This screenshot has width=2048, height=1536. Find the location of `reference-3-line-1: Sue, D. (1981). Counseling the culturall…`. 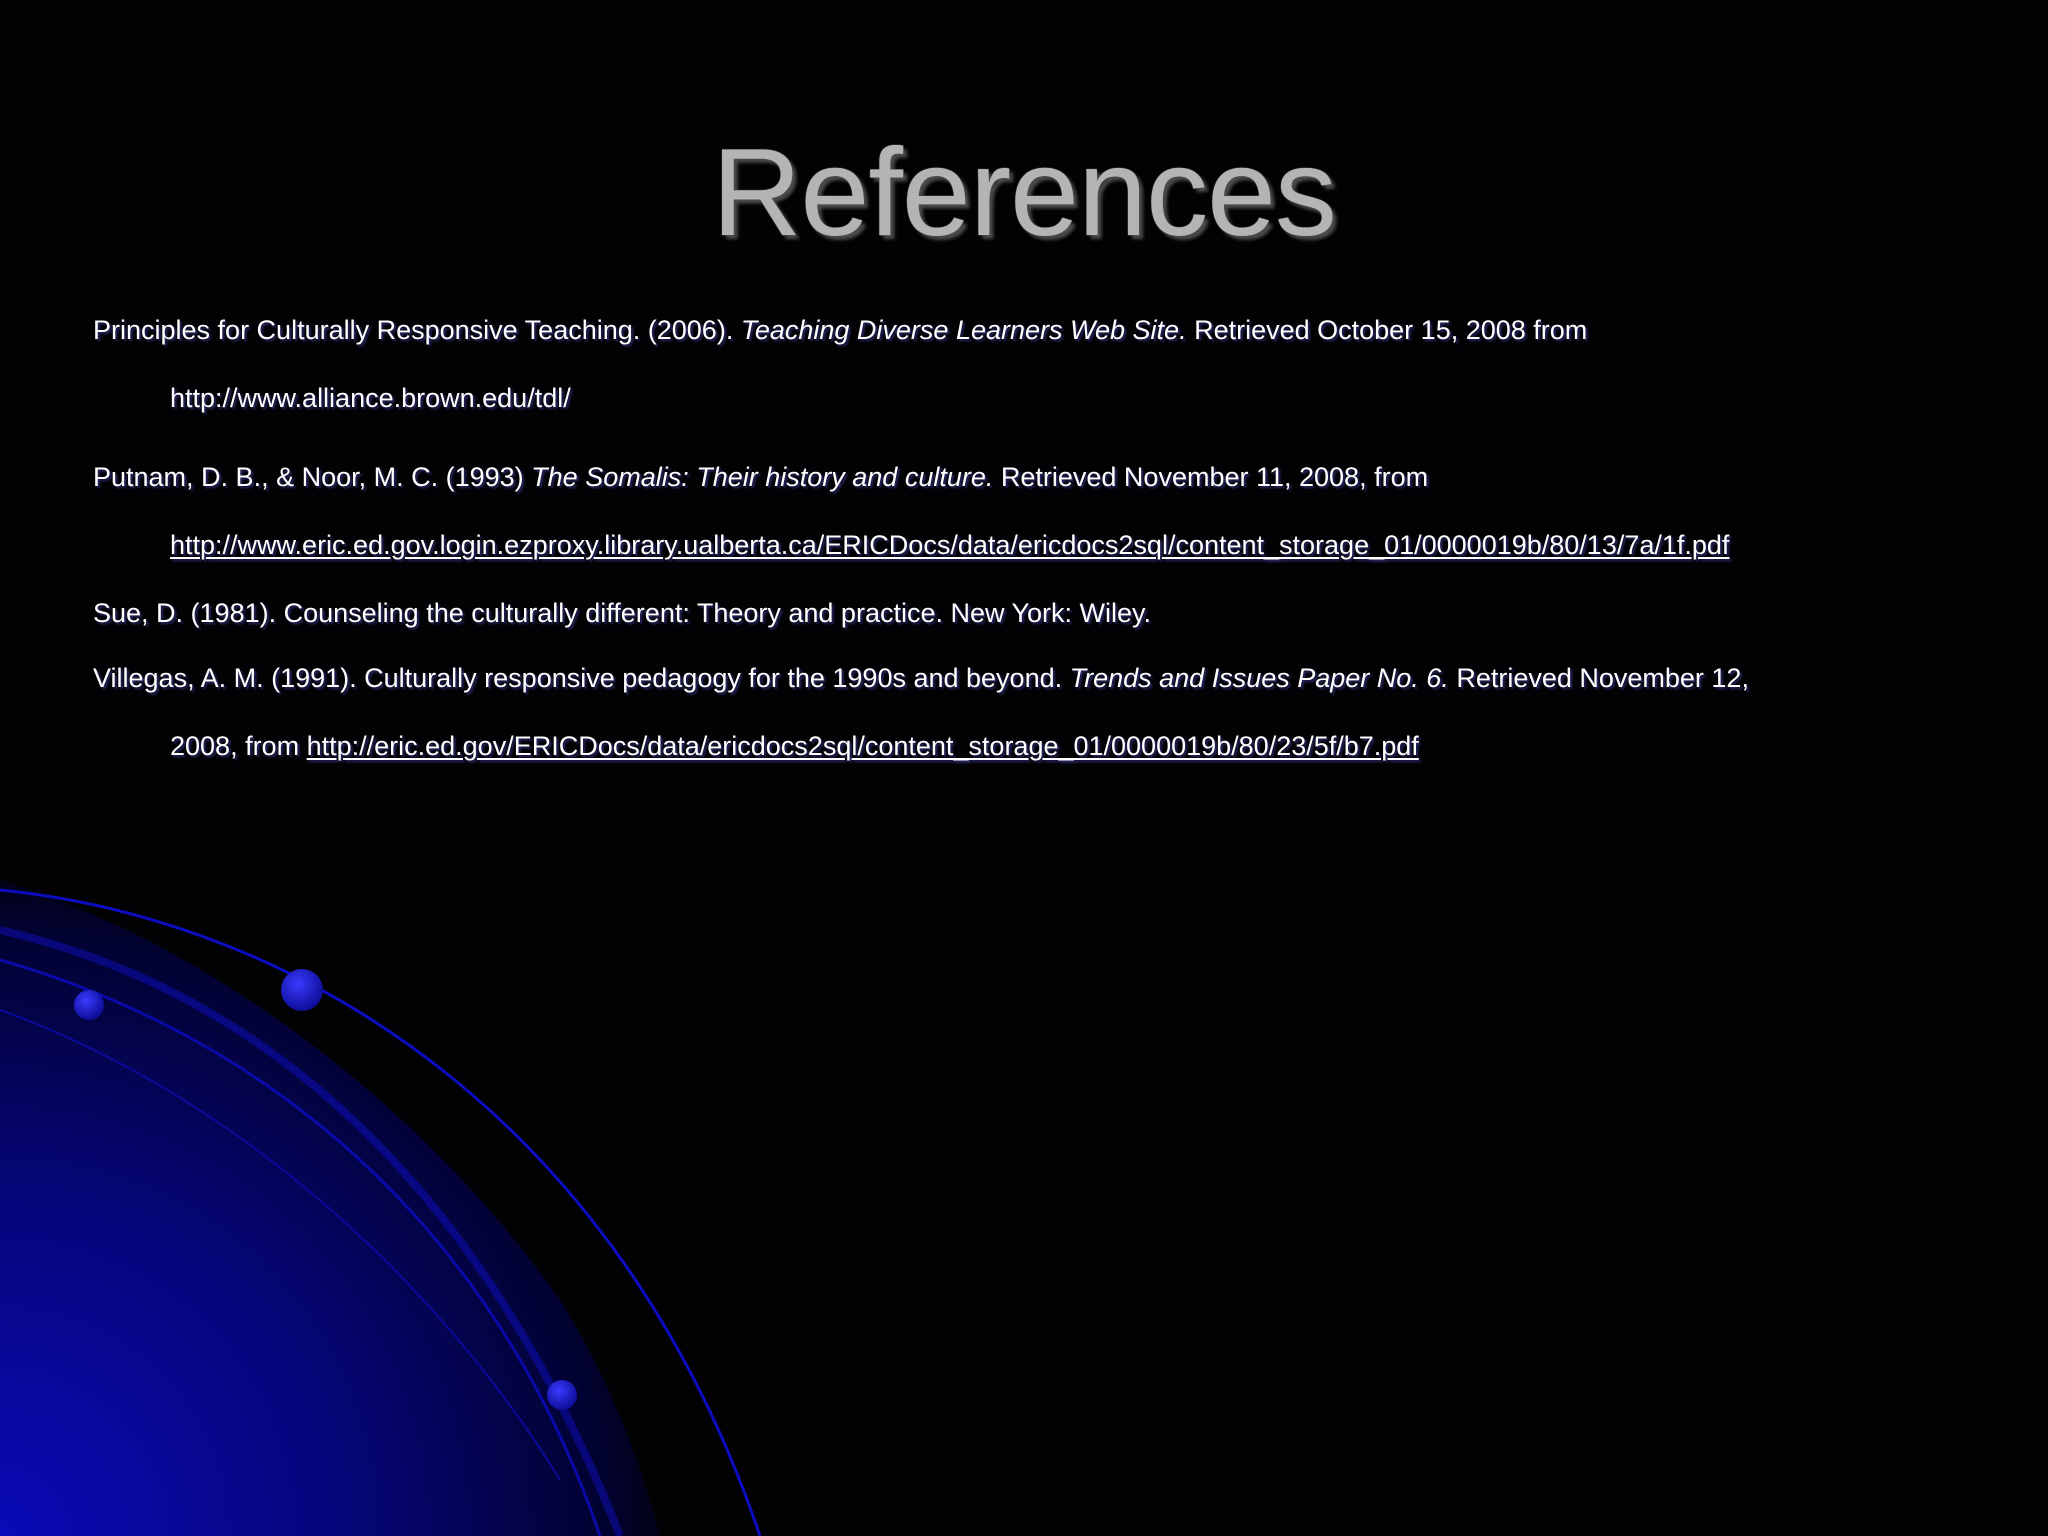

reference-3-line-1: Sue, D. (1981). Counseling the culturall… is located at coordinates (622, 613).